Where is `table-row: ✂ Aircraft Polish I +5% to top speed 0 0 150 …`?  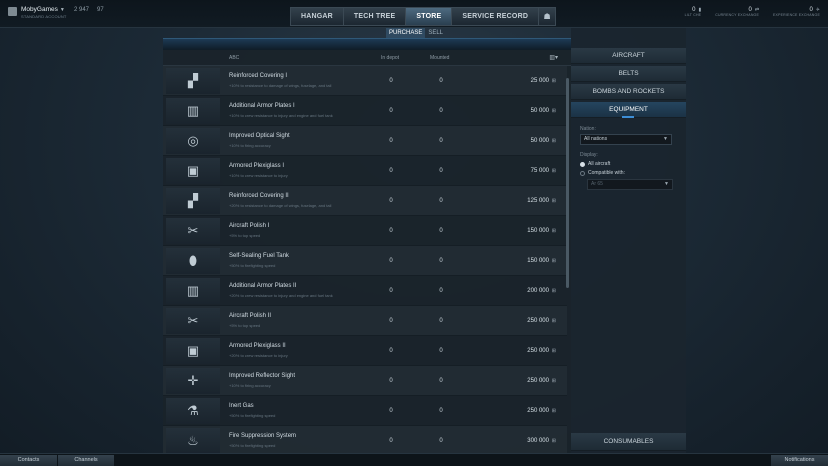
table-row: ✂ Aircraft Polish I +5% to top speed 0 0 150 … is located at coordinates (365, 231).